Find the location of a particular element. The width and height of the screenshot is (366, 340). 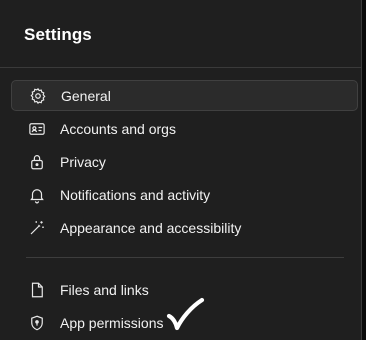

file-icon is located at coordinates (37, 290).